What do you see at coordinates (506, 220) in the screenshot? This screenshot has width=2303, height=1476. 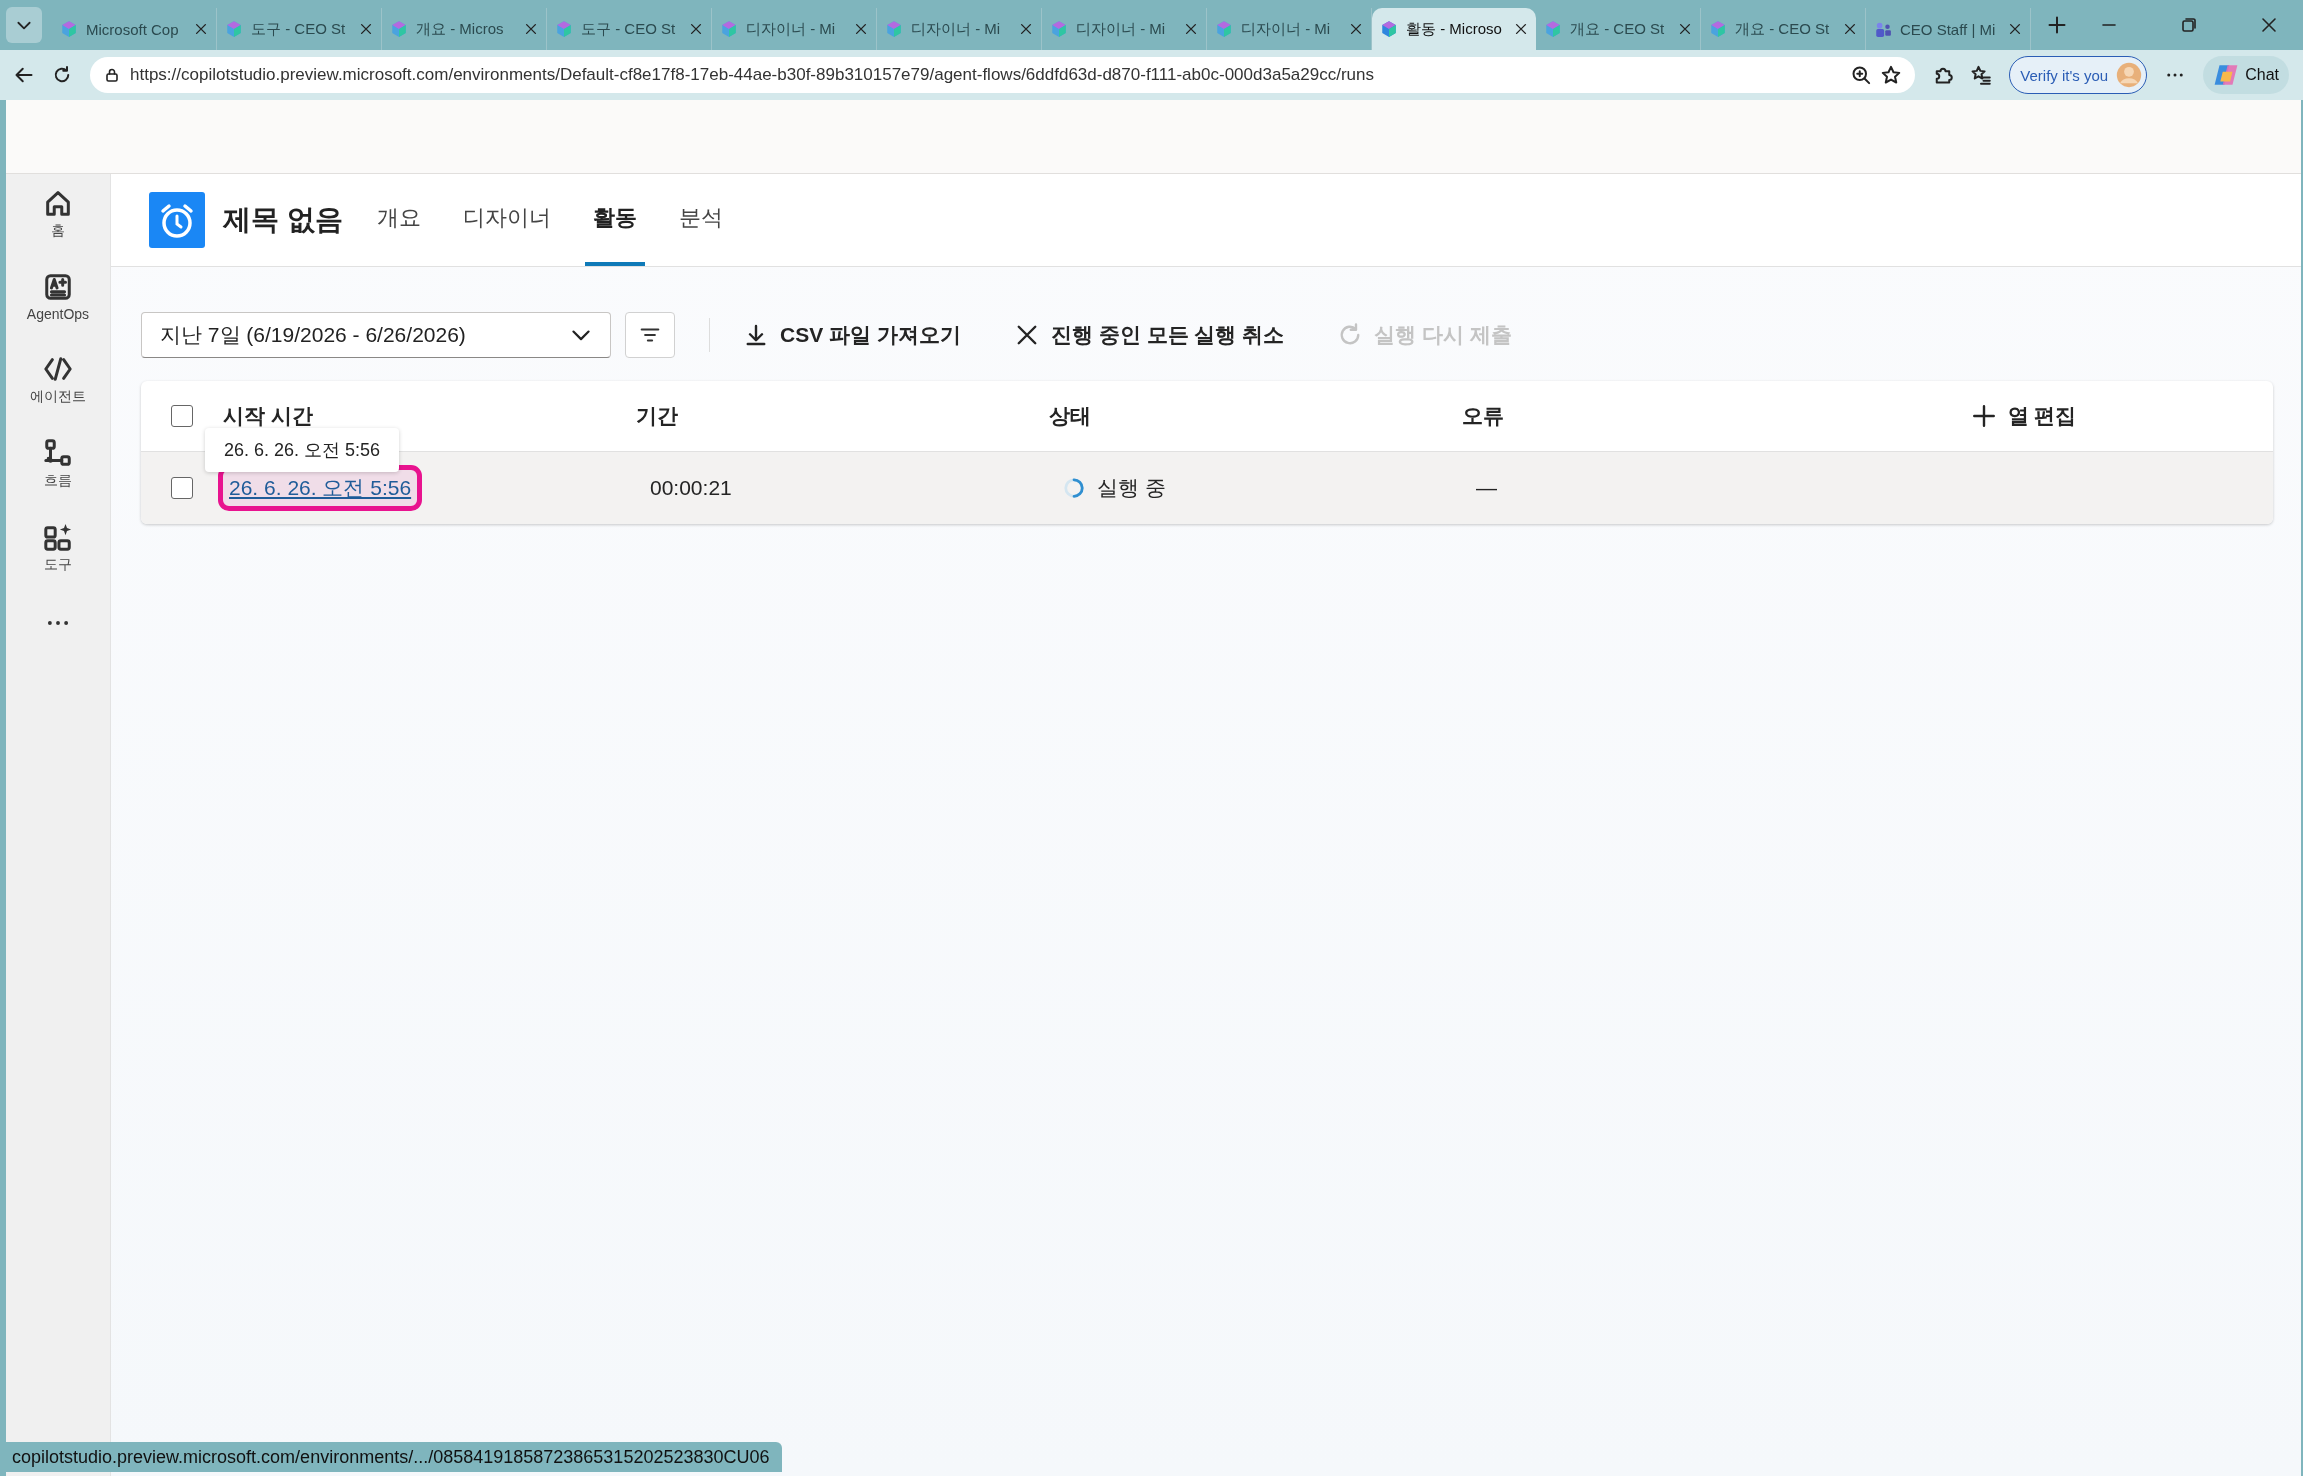 I see `page-tab: 디자이너` at bounding box center [506, 220].